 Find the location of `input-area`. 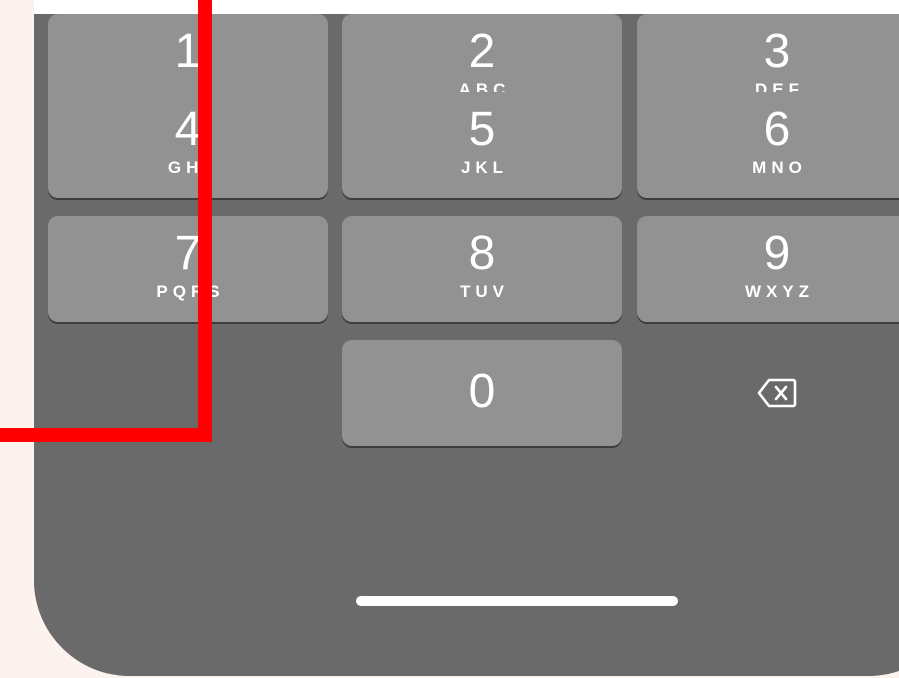

input-area is located at coordinates (466, 7).